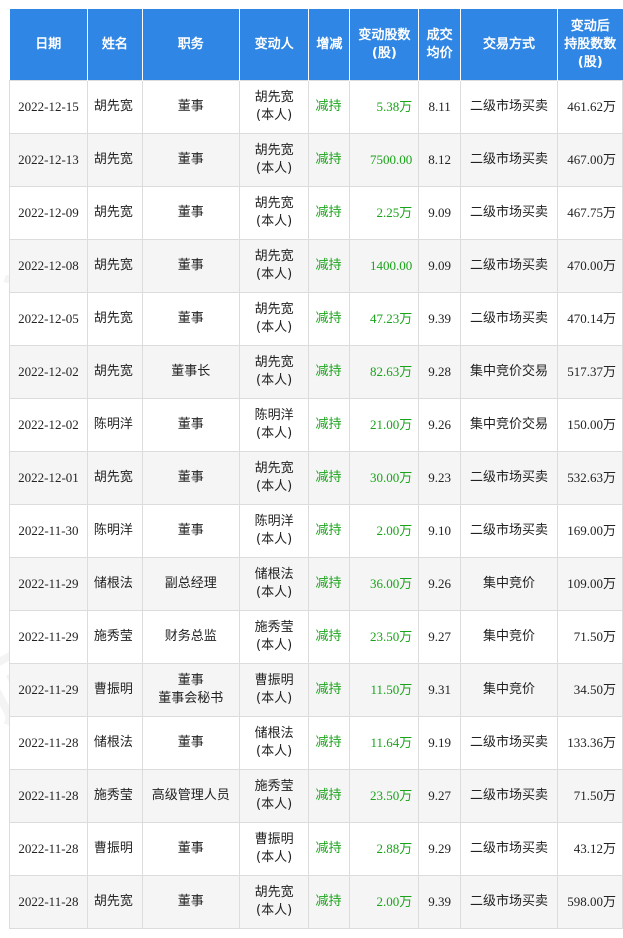 The width and height of the screenshot is (623, 938). I want to click on cell-date: 2022-12-02, so click(48, 372).